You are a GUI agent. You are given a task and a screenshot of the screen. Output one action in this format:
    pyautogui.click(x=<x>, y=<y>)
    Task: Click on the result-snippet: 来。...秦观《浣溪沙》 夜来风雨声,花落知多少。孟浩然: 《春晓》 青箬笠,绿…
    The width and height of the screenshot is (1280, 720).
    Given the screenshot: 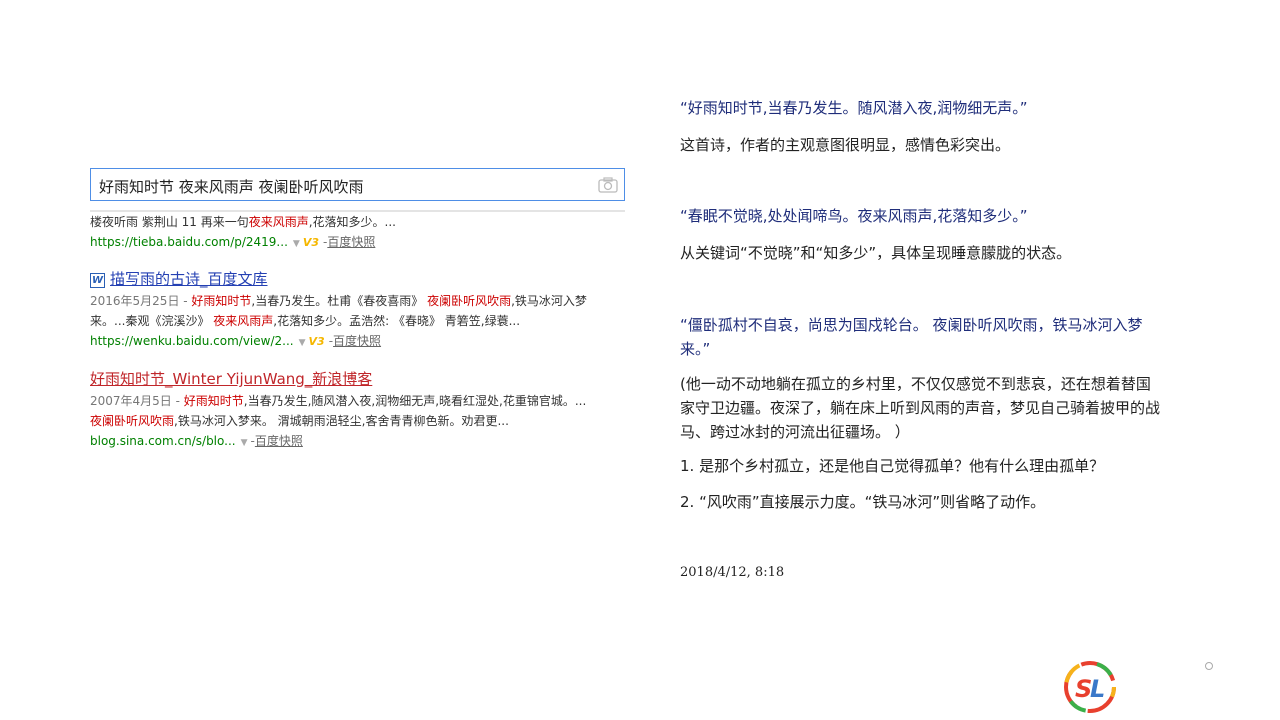 What is the action you would take?
    pyautogui.click(x=360, y=321)
    